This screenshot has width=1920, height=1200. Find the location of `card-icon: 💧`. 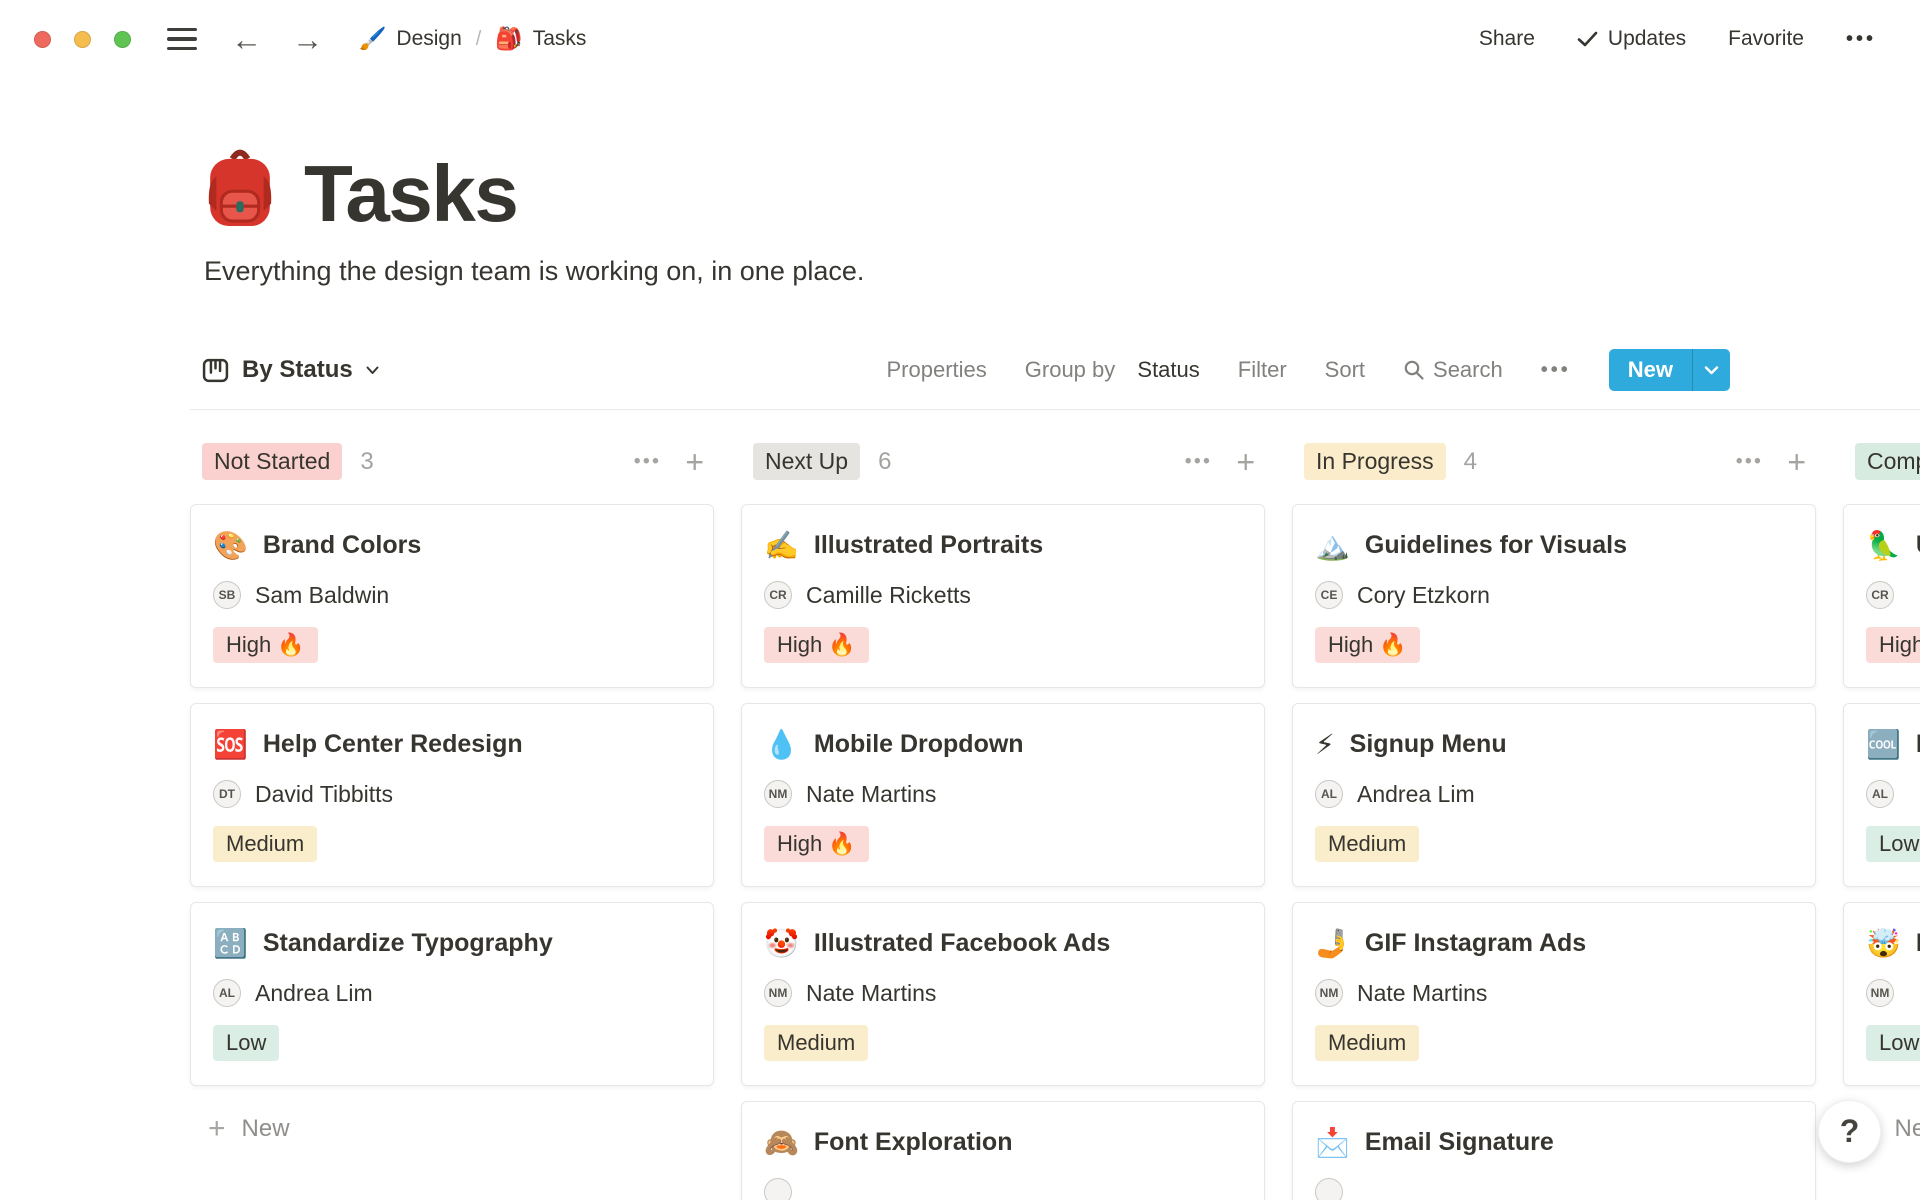

card-icon: 💧 is located at coordinates (781, 744).